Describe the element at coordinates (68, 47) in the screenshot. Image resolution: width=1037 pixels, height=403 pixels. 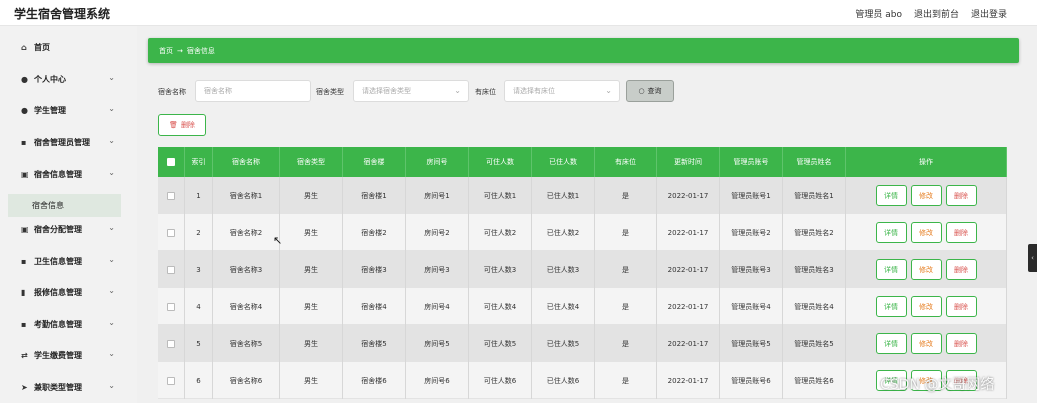
I see `sidebar-item: ⌂ 首页` at that location.